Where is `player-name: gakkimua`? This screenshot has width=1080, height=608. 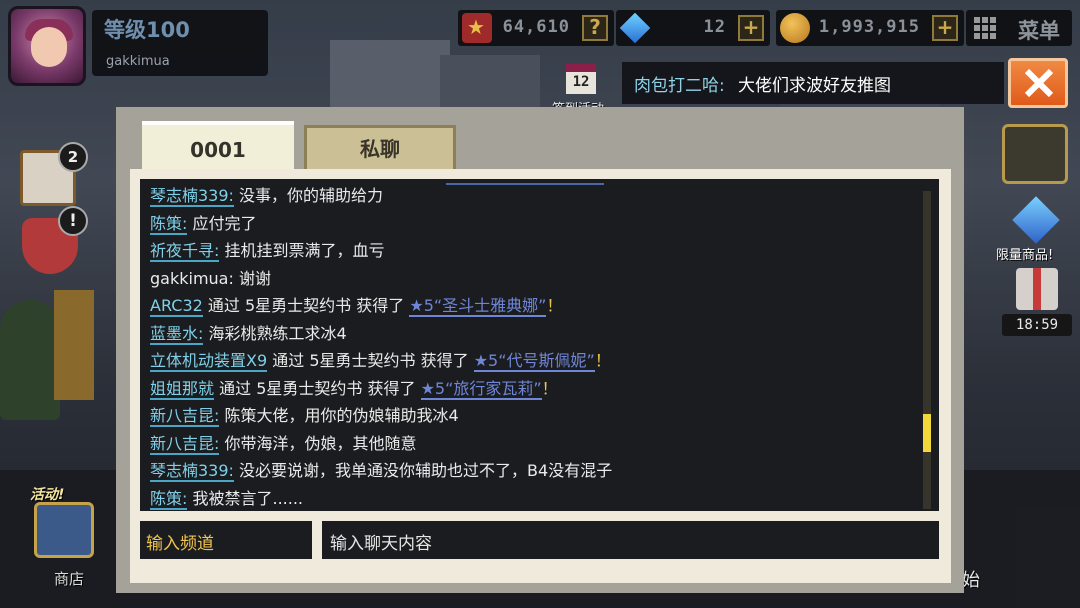
player-name: gakkimua is located at coordinates (138, 61).